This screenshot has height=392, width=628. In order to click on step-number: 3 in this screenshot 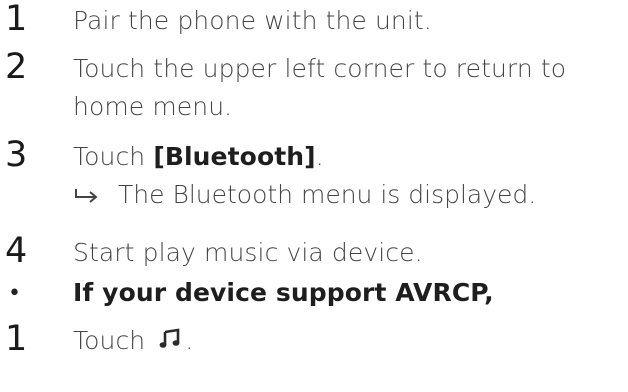, I will do `click(16, 155)`.